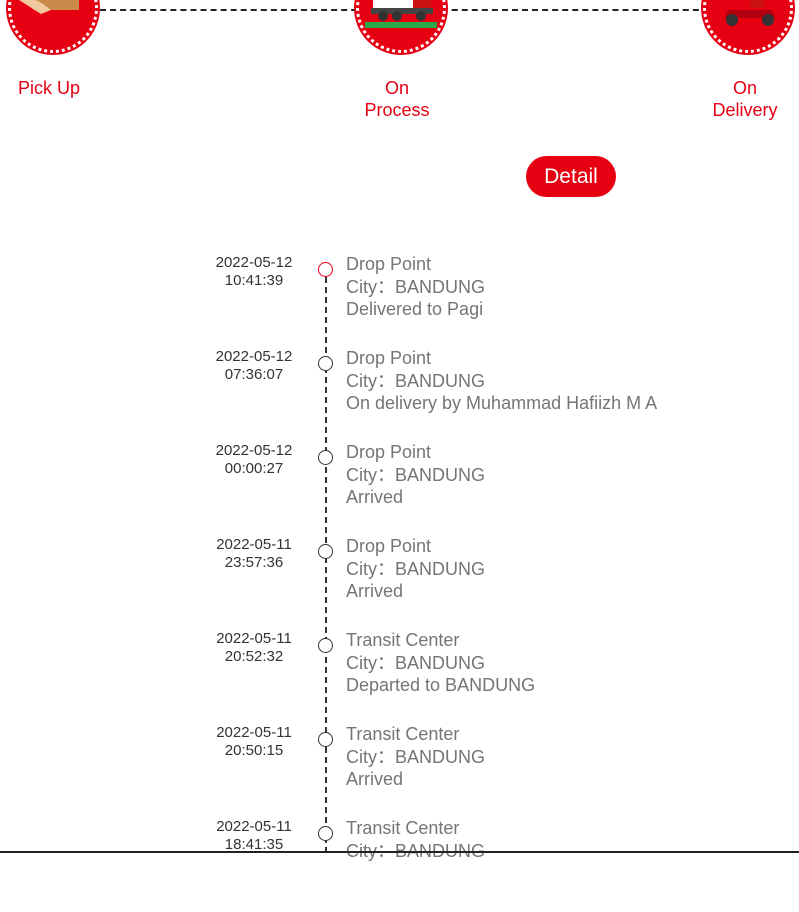 Image resolution: width=799 pixels, height=912 pixels. Describe the element at coordinates (401, 26) in the screenshot. I see `delivery-truck-icon` at that location.